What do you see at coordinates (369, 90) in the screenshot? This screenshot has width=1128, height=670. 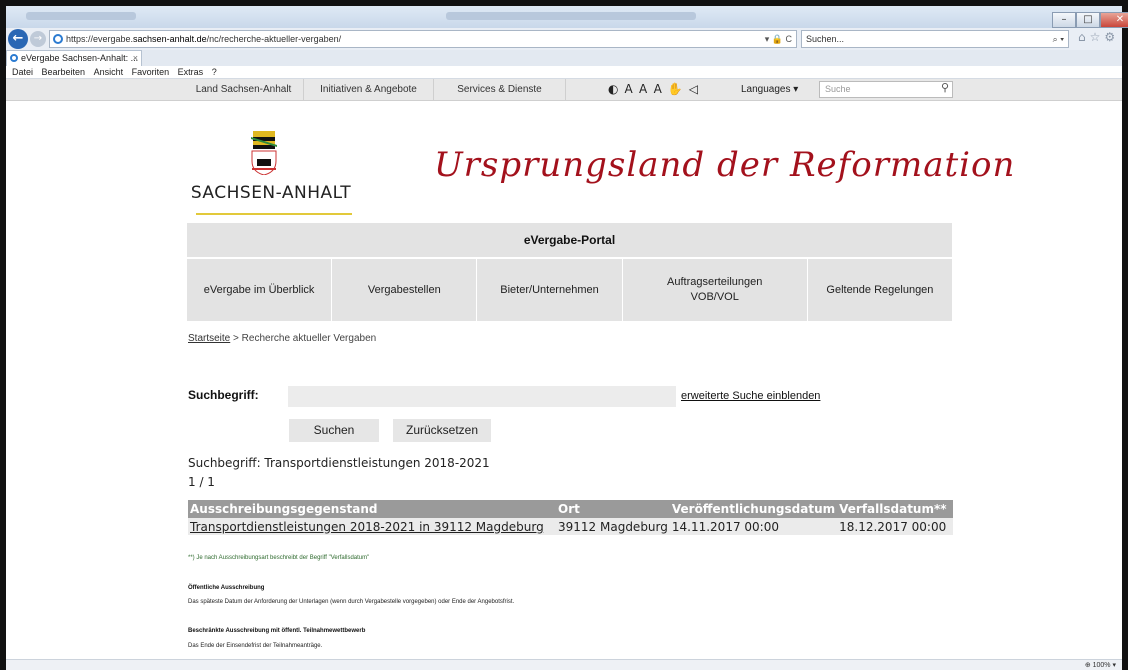 I see `topnav-initiativen: Initiativen & Angebote` at bounding box center [369, 90].